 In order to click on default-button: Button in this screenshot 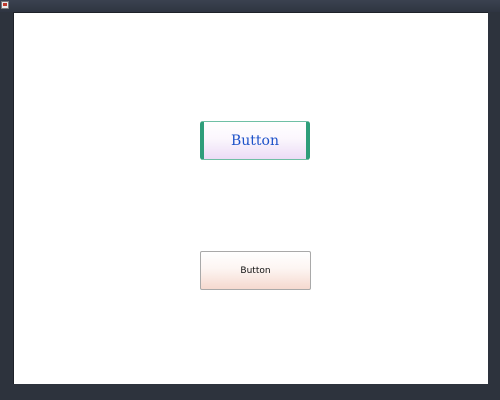, I will do `click(255, 270)`.